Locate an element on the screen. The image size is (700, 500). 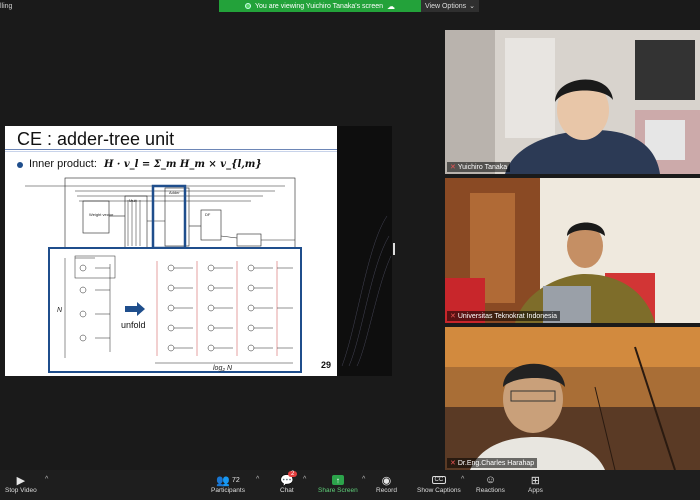
reactions-button: ☺ Reactions is located at coordinates (490, 483).